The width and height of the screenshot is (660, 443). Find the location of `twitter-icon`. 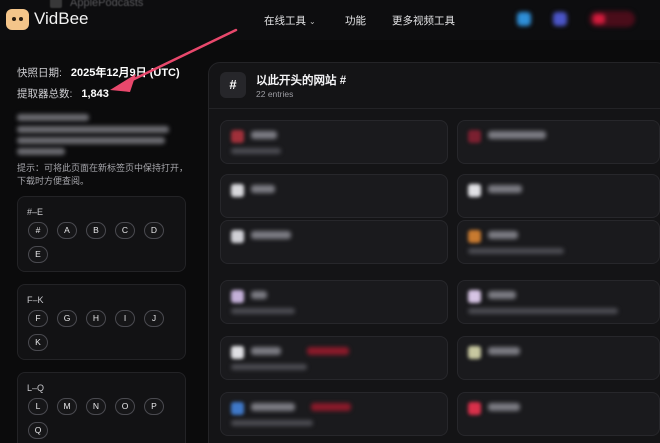

twitter-icon is located at coordinates (524, 19).